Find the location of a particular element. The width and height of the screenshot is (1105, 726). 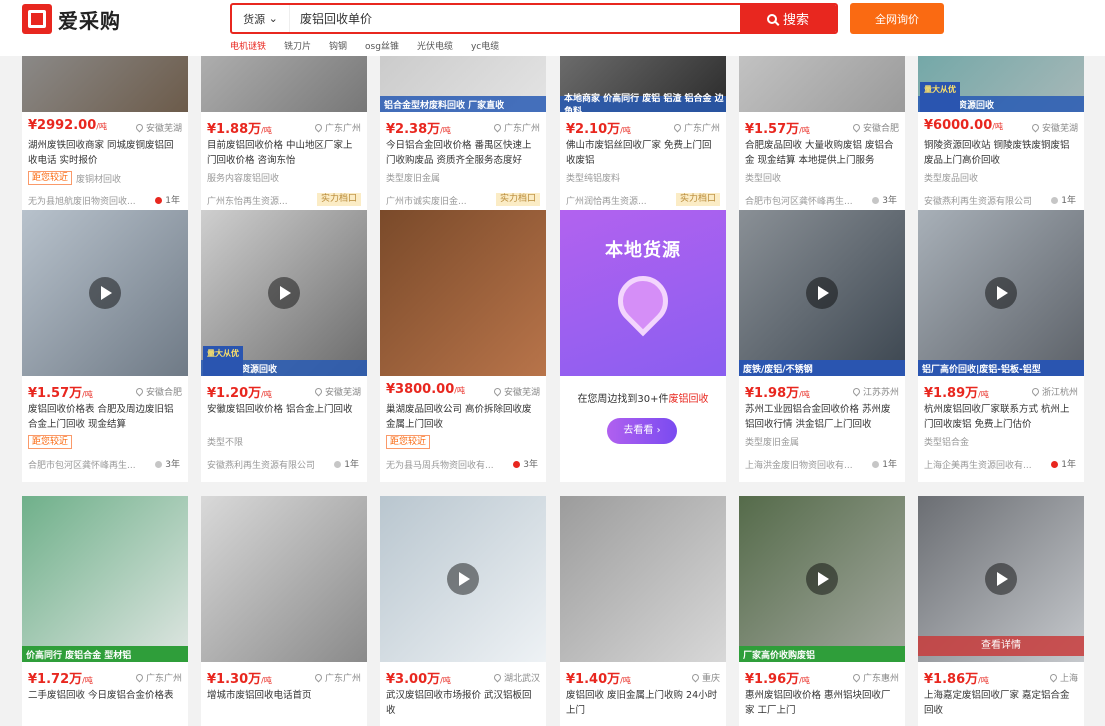

price-value: ¥1.30万 is located at coordinates (234, 679).